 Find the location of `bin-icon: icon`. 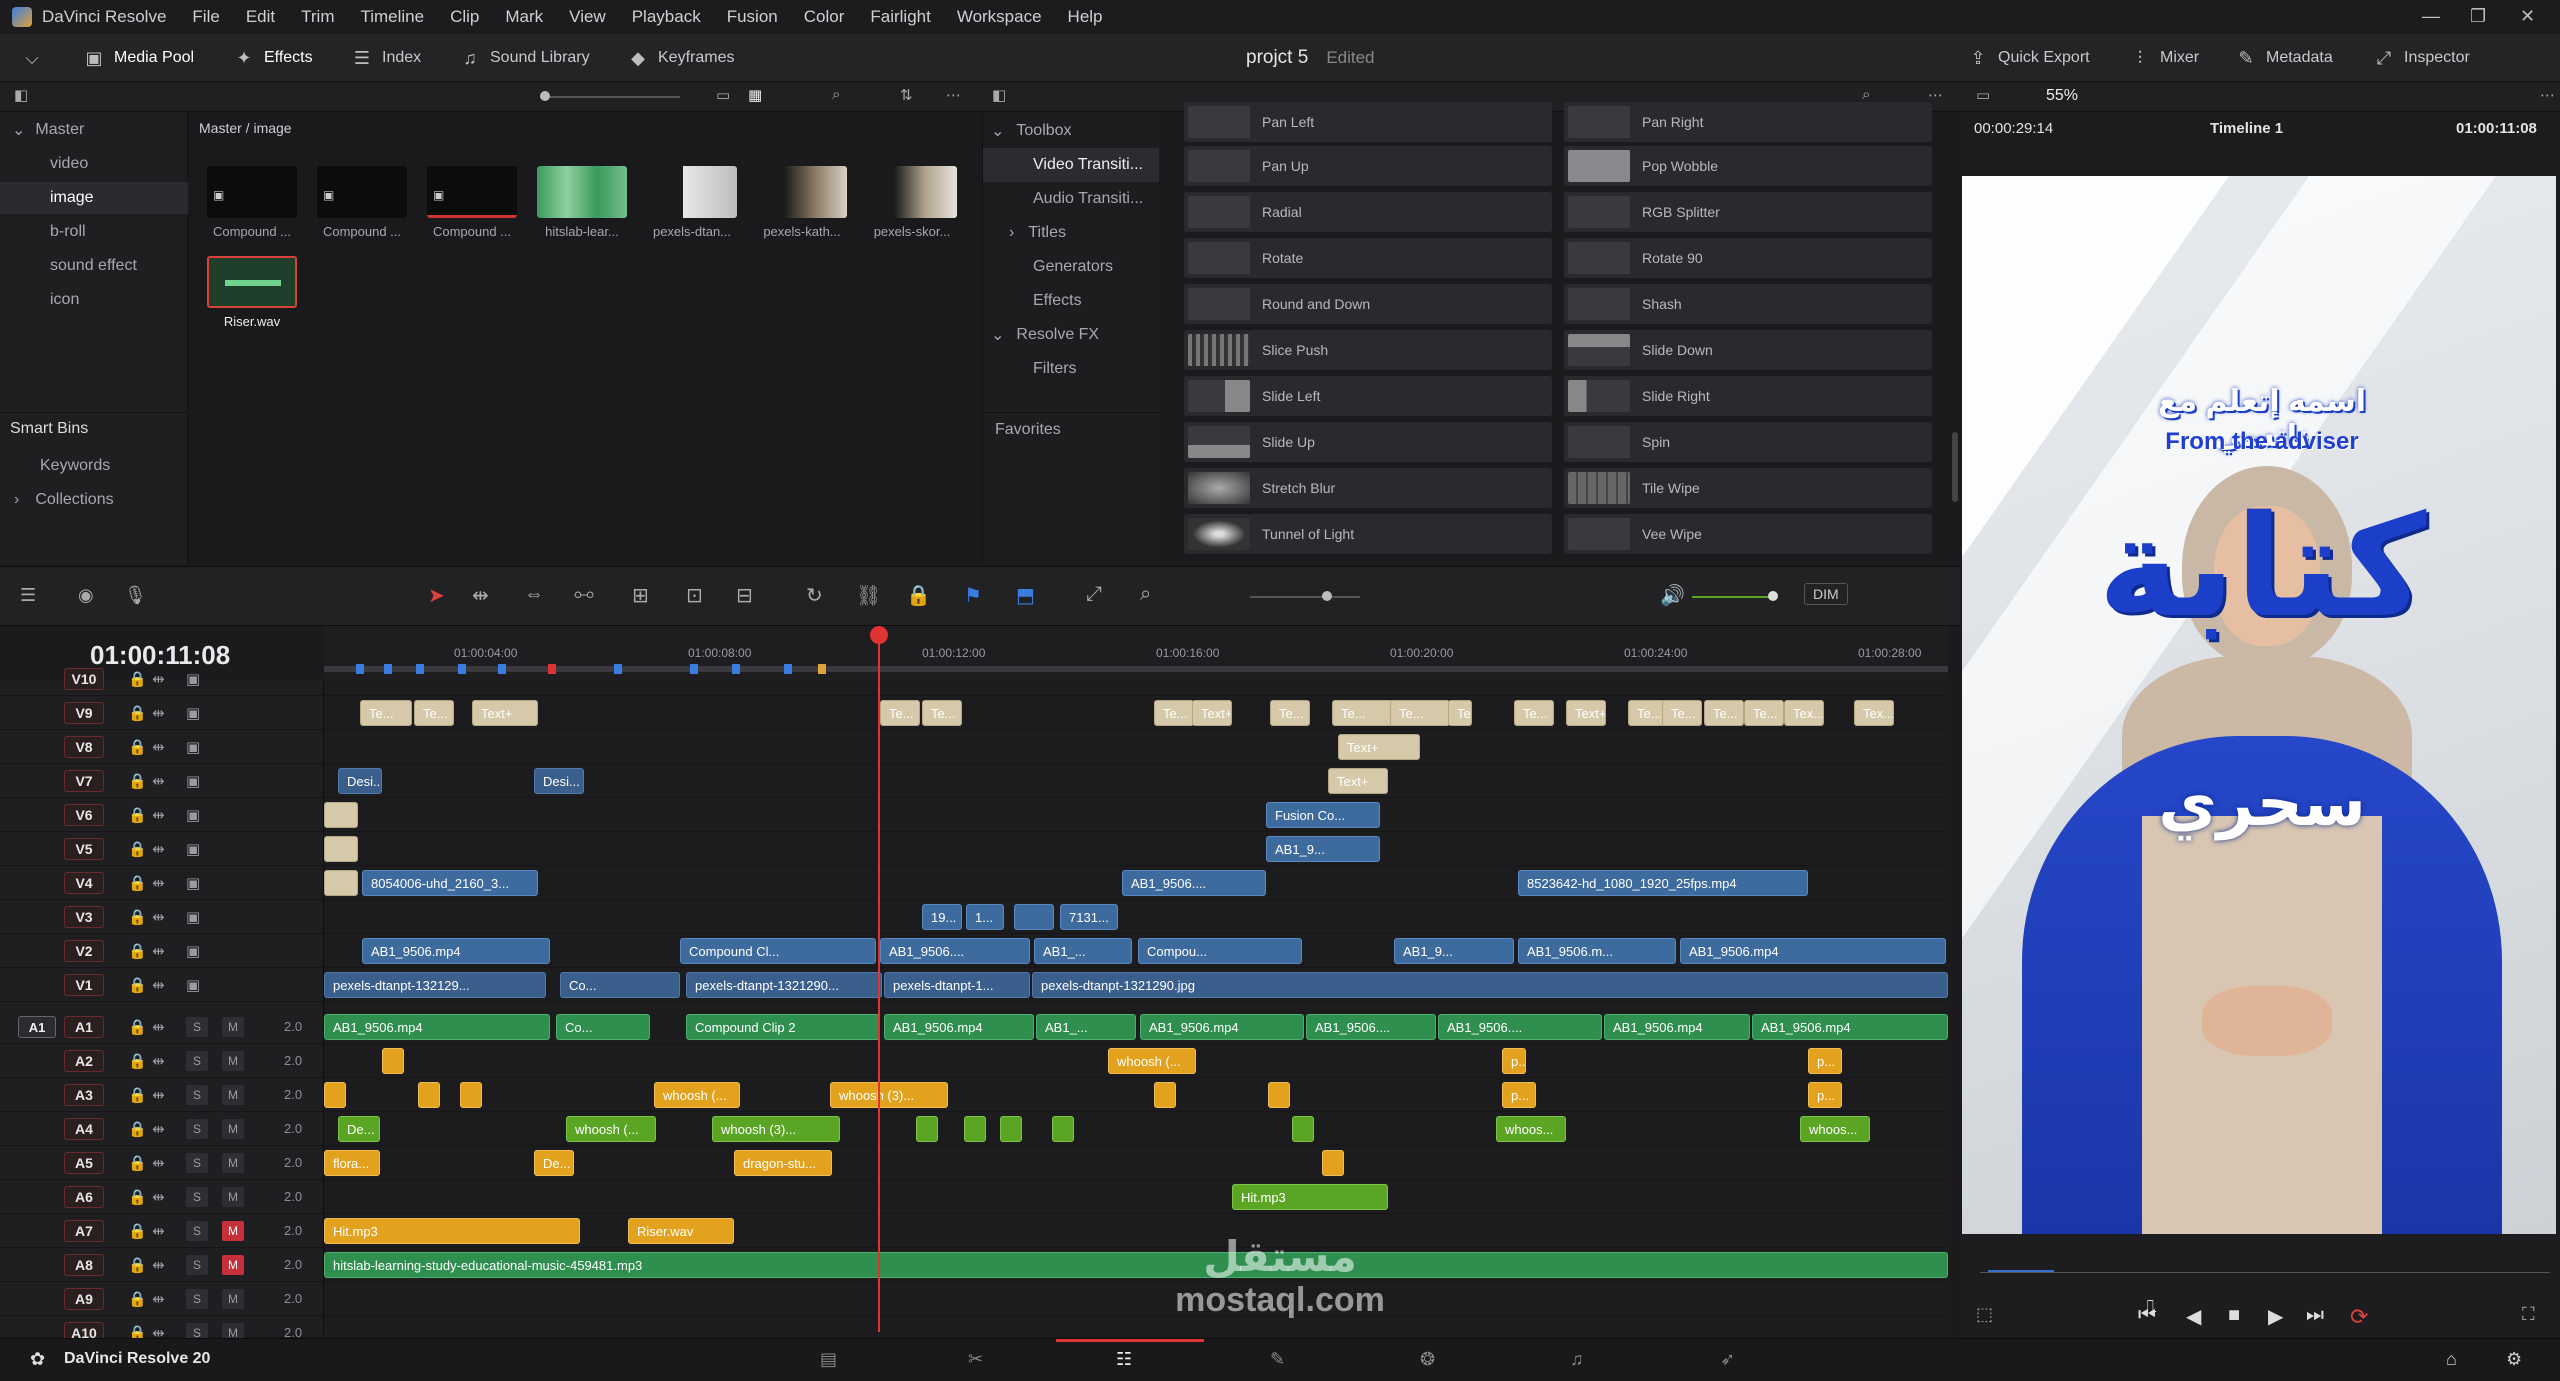

bin-icon: icon is located at coordinates (94, 300).